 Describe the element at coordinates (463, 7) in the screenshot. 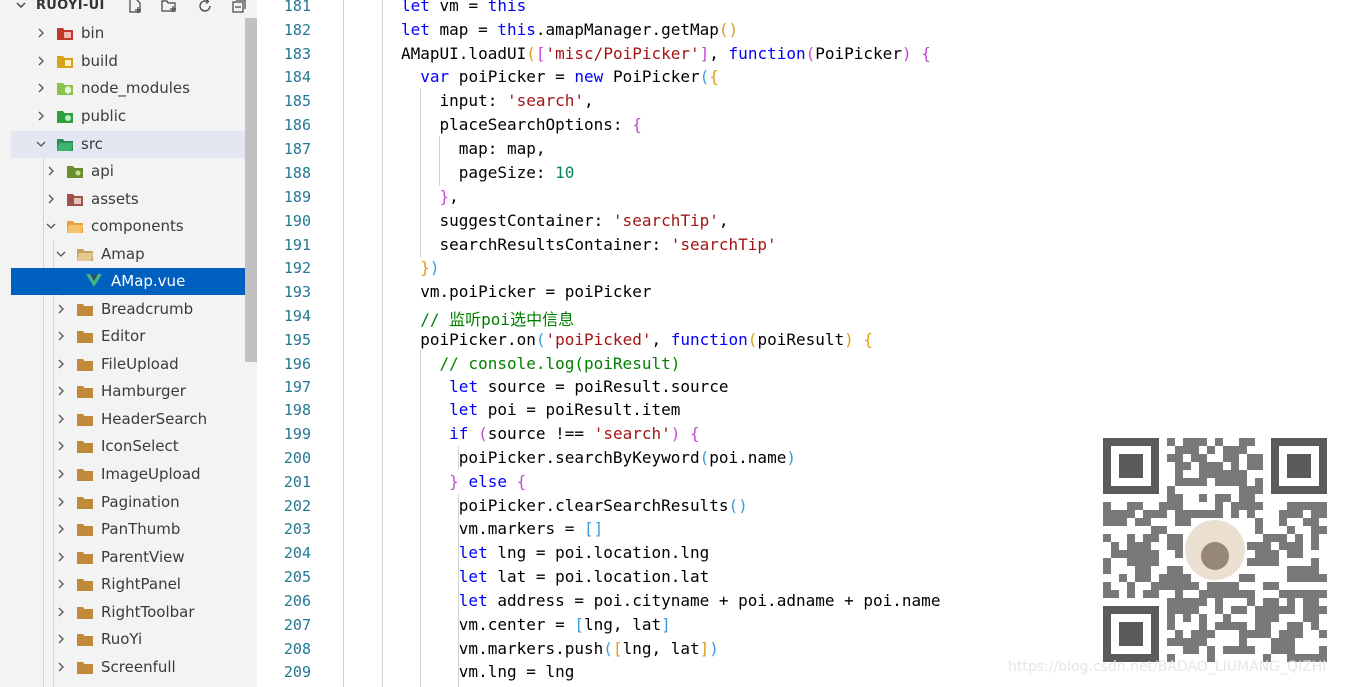

I see `code-line: let vm = this` at that location.